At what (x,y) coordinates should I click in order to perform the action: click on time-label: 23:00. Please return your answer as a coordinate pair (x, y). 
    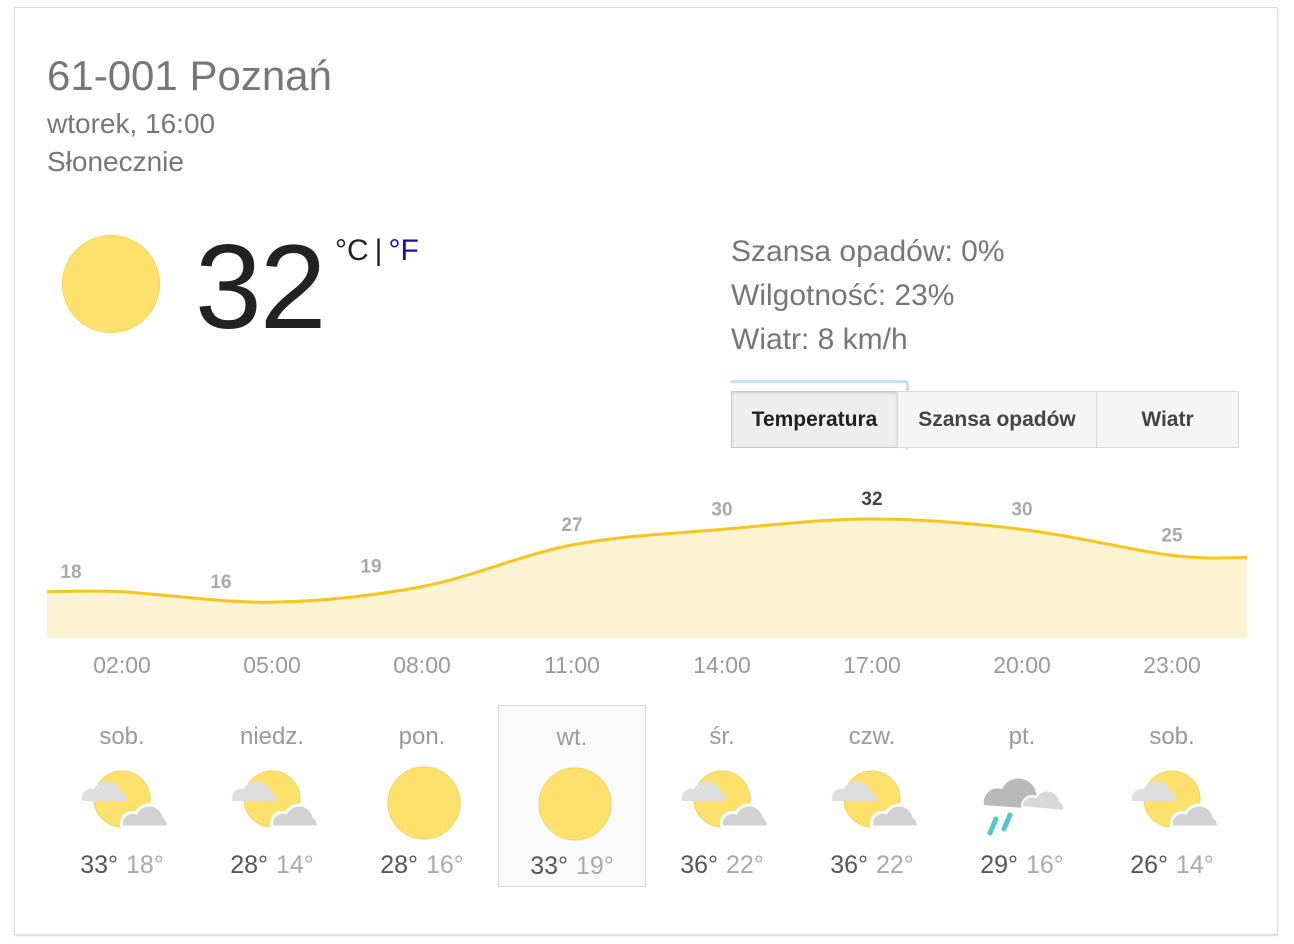
    Looking at the image, I should click on (1172, 665).